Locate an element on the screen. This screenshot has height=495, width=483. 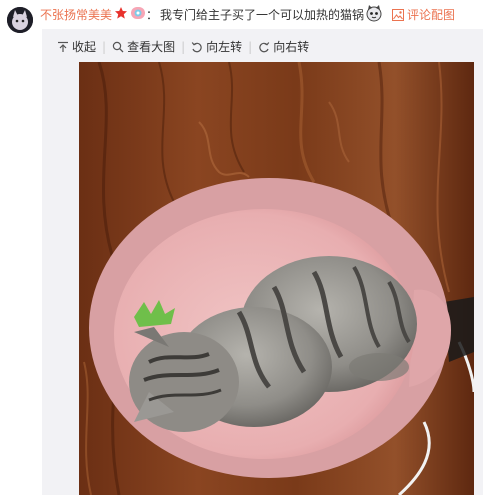
view-large-label: 查看大图 is located at coordinates (151, 47).